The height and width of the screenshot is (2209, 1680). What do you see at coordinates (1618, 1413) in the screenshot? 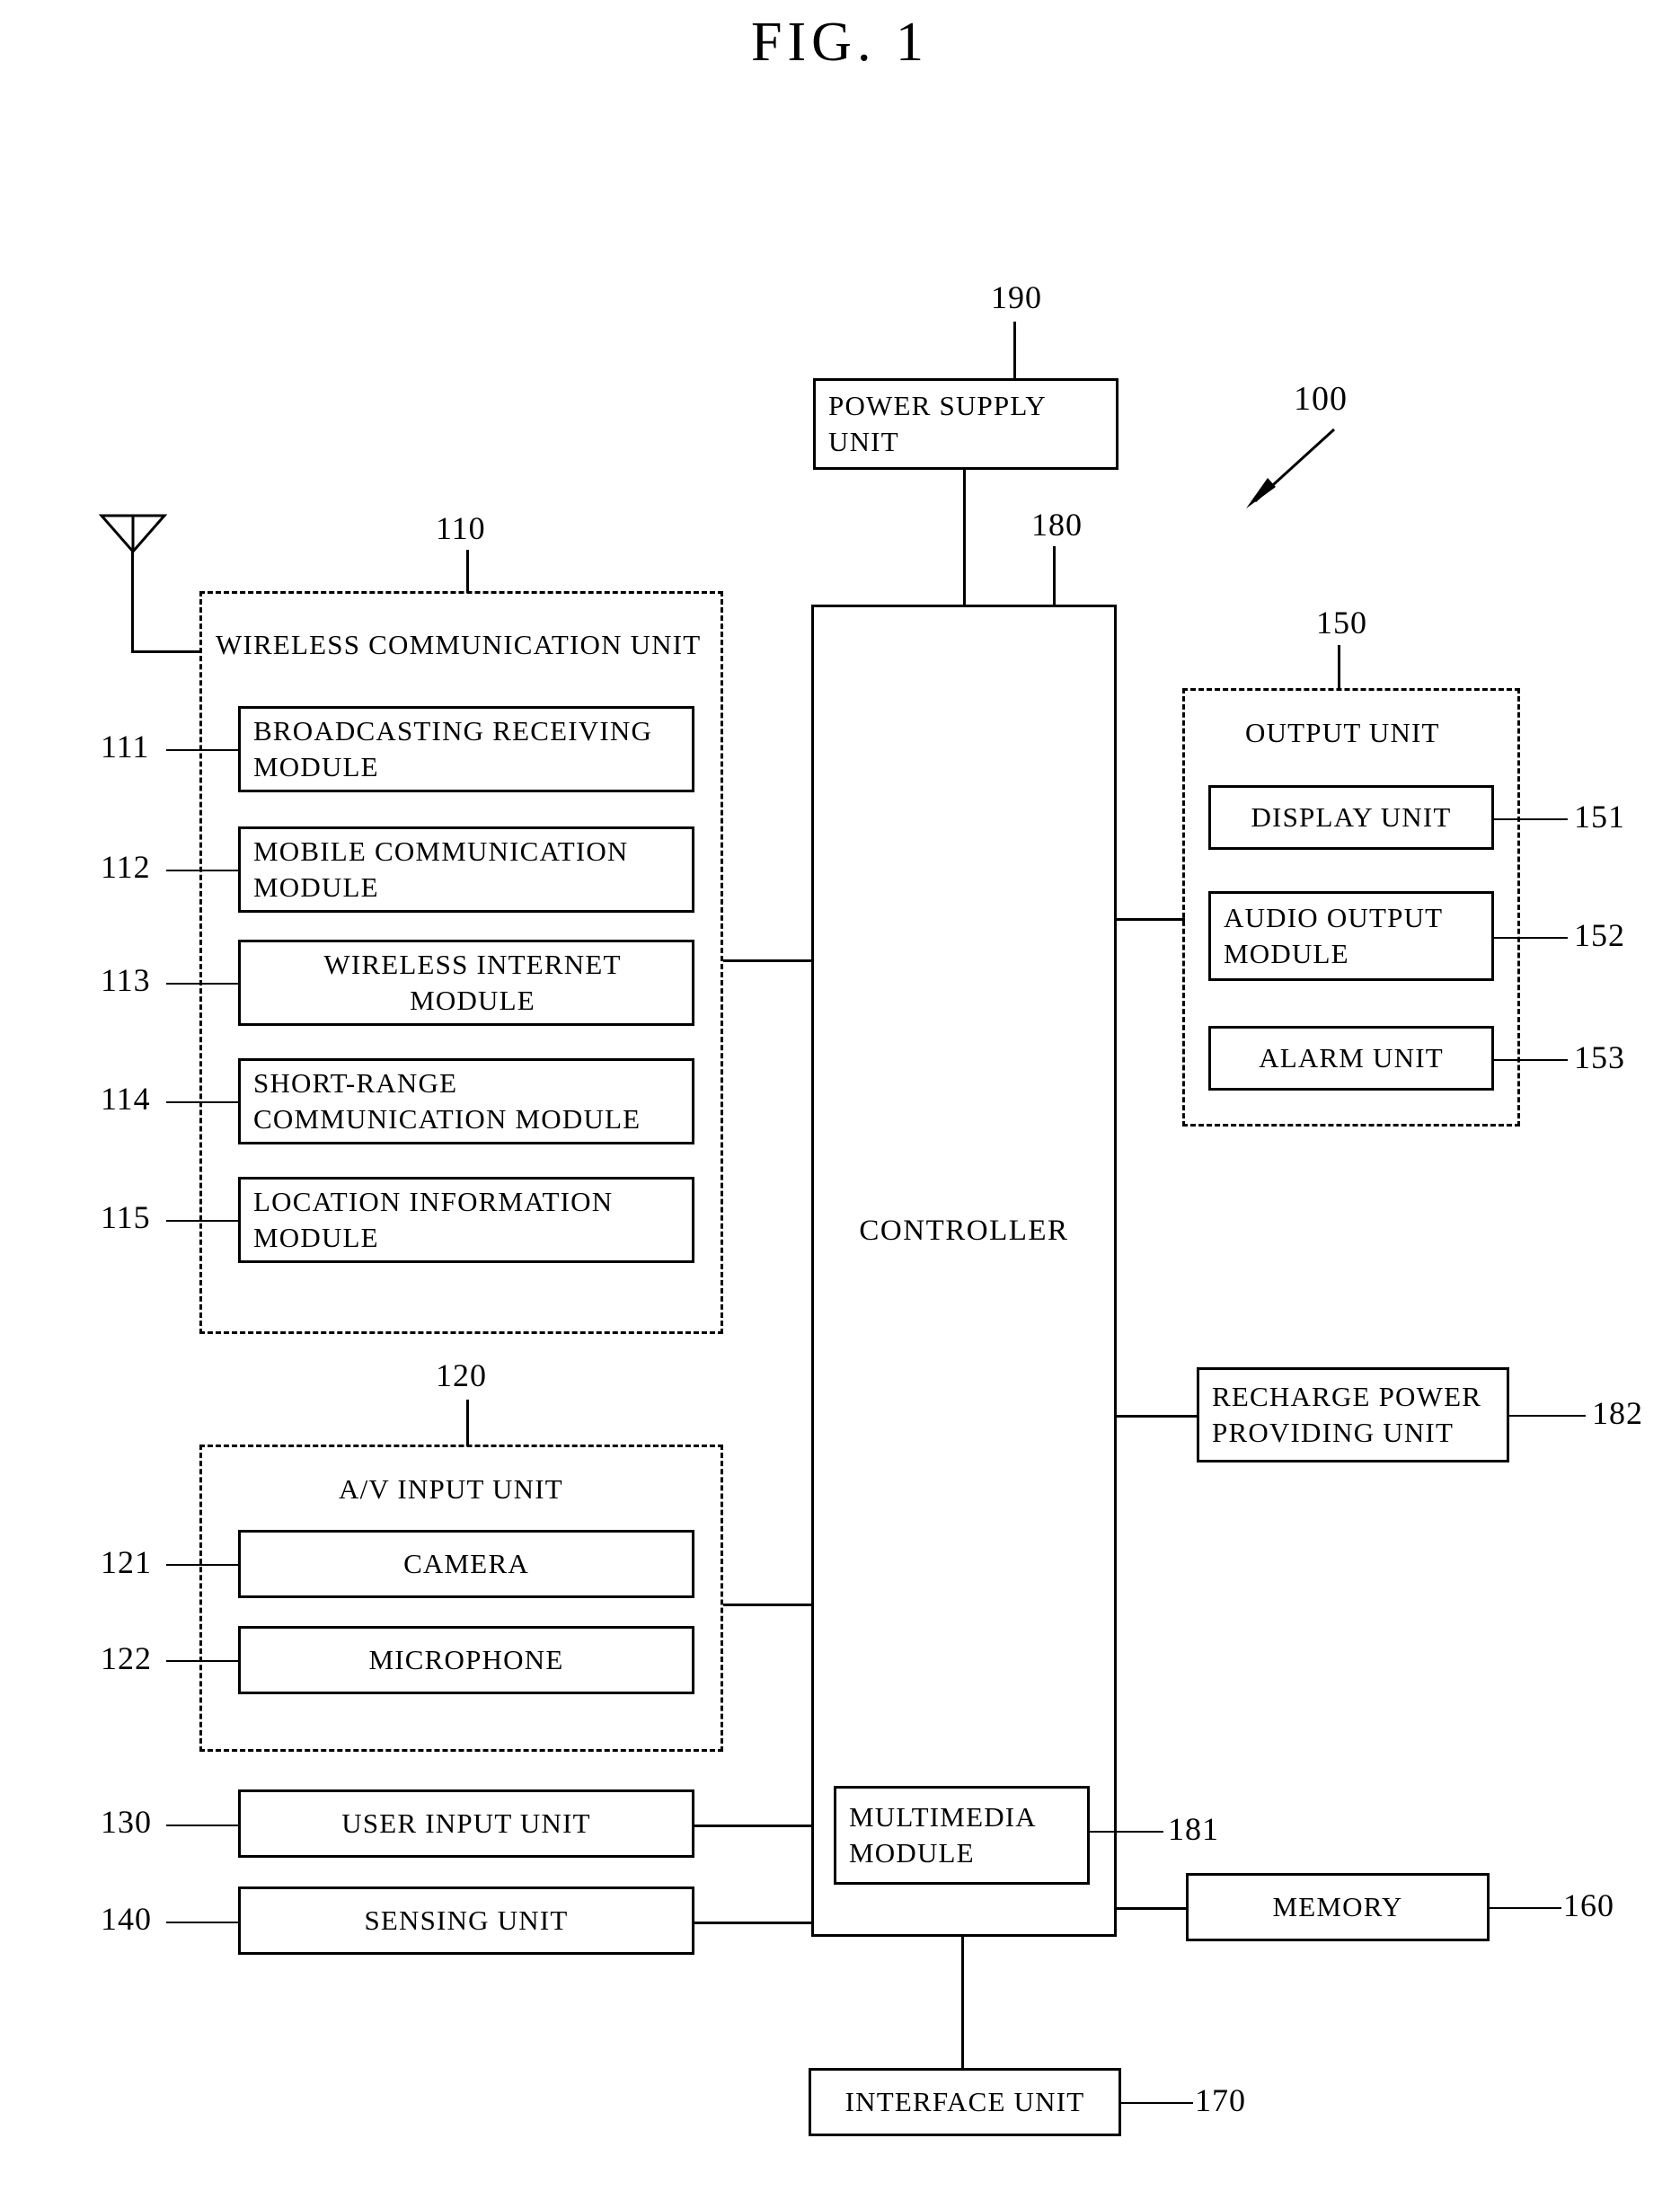
I see `ref-182: 182` at bounding box center [1618, 1413].